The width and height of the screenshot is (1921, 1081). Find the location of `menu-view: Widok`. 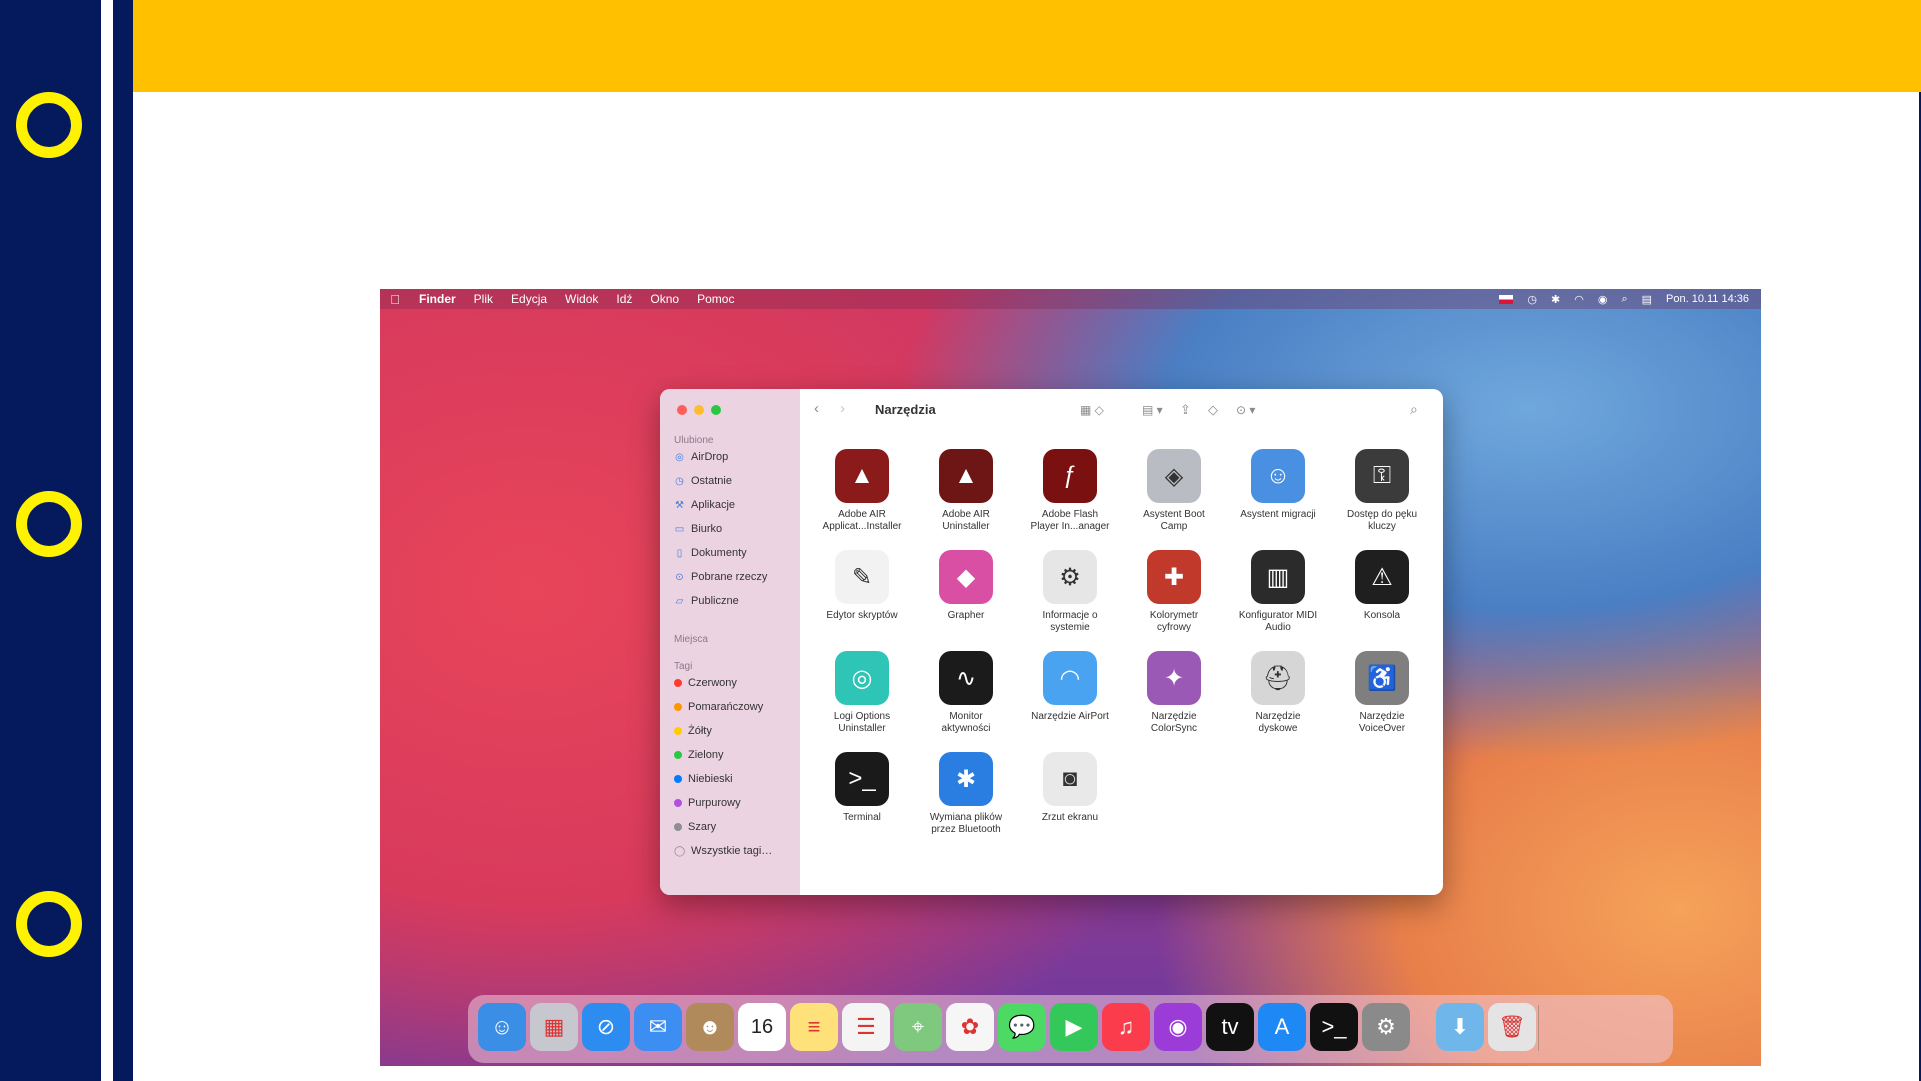

menu-view: Widok is located at coordinates (581, 299).